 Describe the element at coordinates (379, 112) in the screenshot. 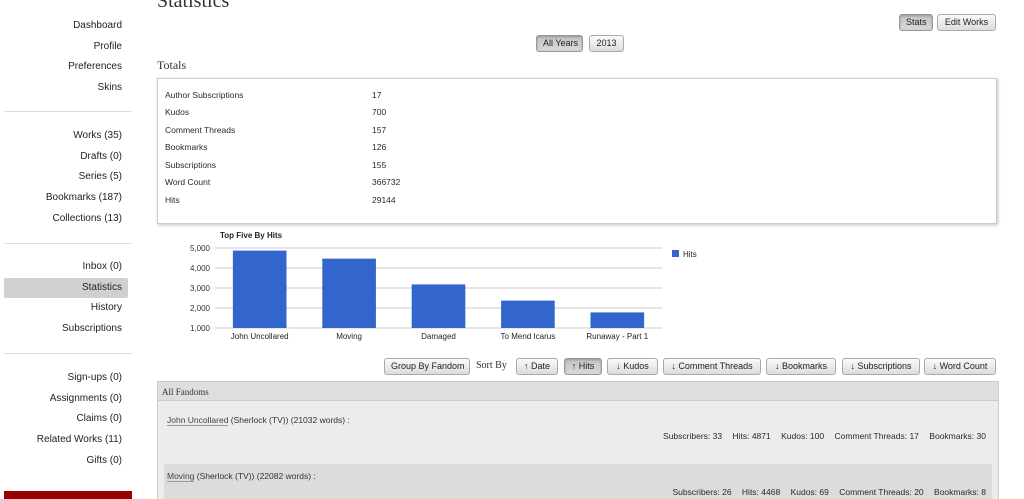

I see `totals-value: 700` at that location.